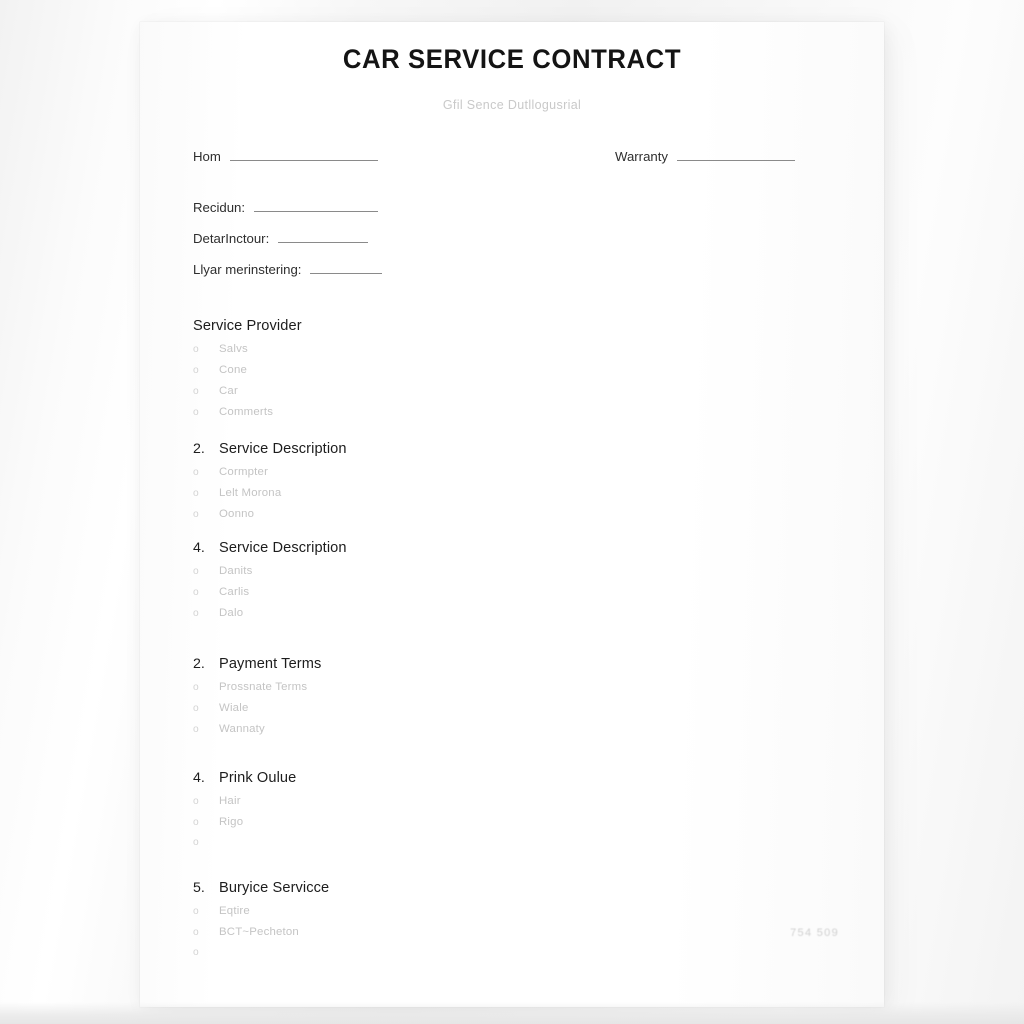 The width and height of the screenshot is (1024, 1024). I want to click on section-item-list: o Cormpter o Lelt Morona o Oonno, so click(373, 497).